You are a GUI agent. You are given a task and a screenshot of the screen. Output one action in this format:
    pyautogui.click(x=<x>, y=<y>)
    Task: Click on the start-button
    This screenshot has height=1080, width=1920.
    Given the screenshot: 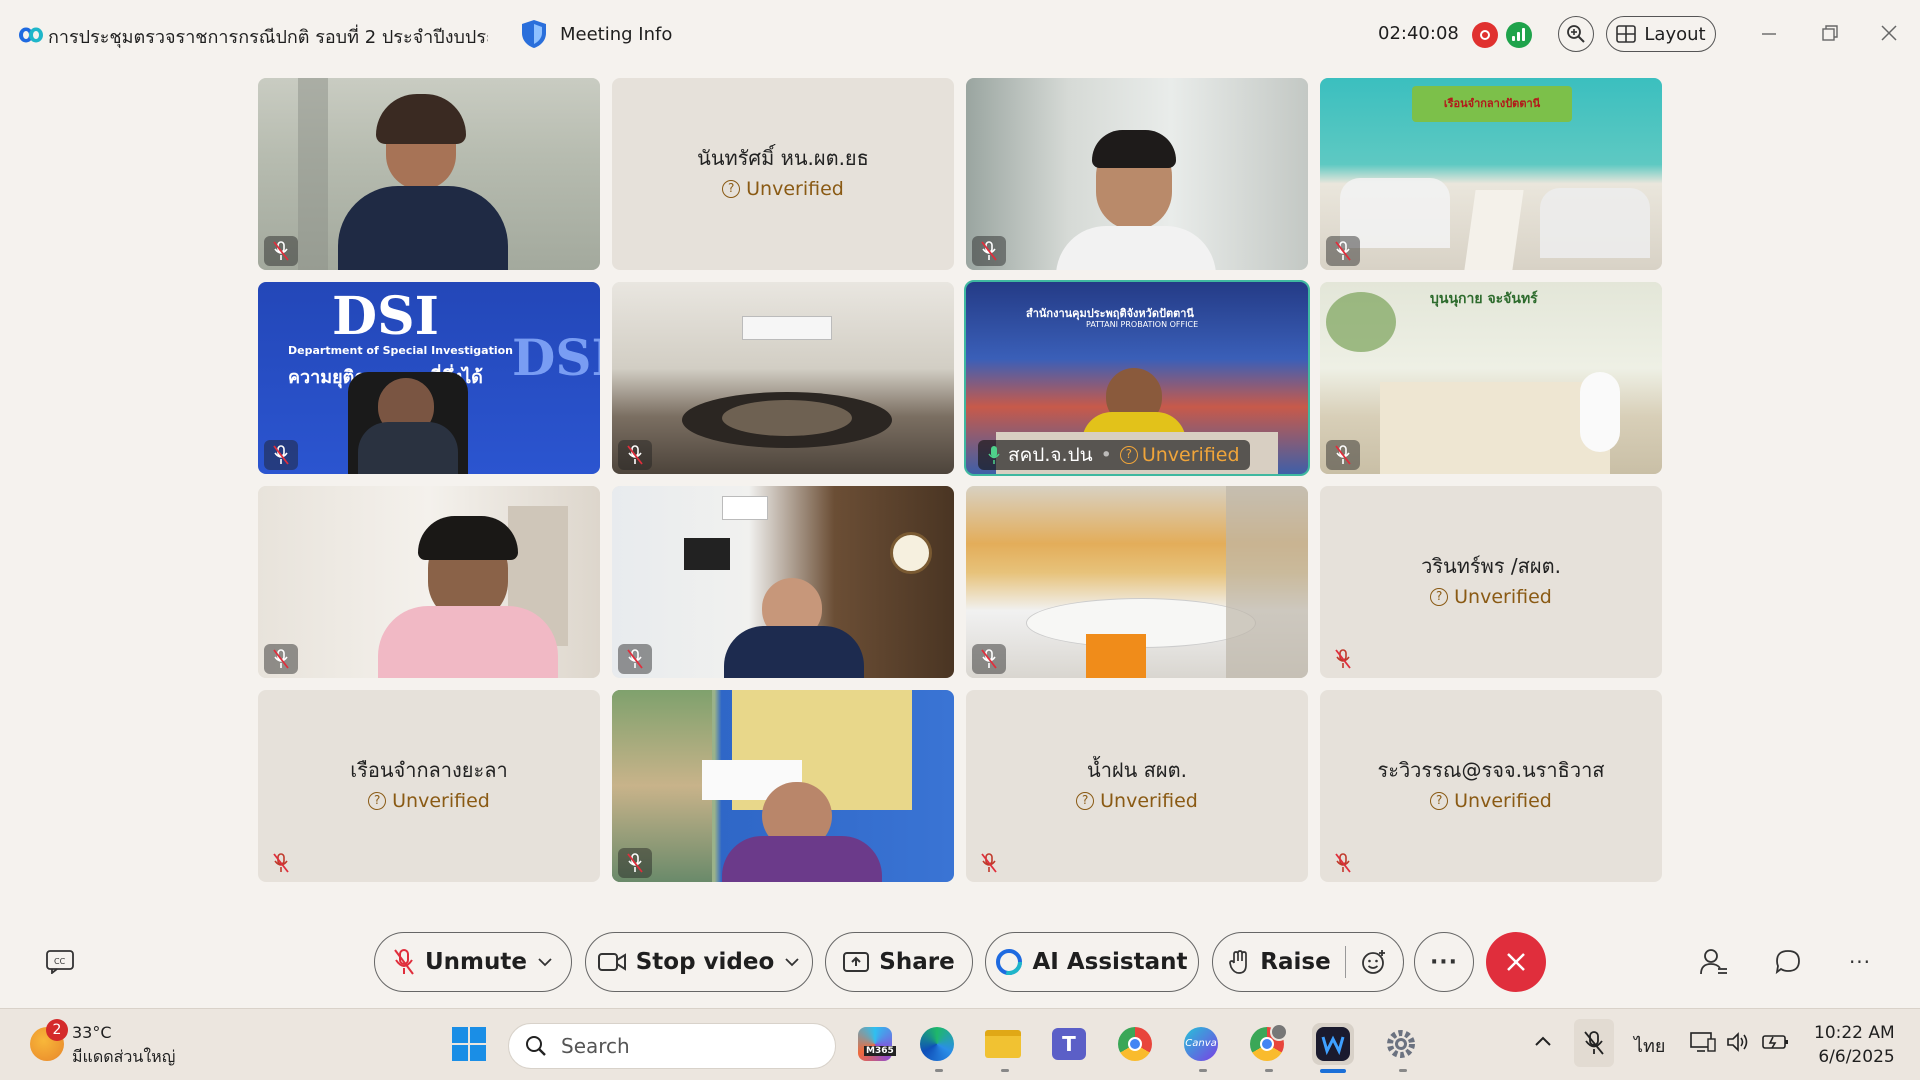 What is the action you would take?
    pyautogui.click(x=469, y=1044)
    